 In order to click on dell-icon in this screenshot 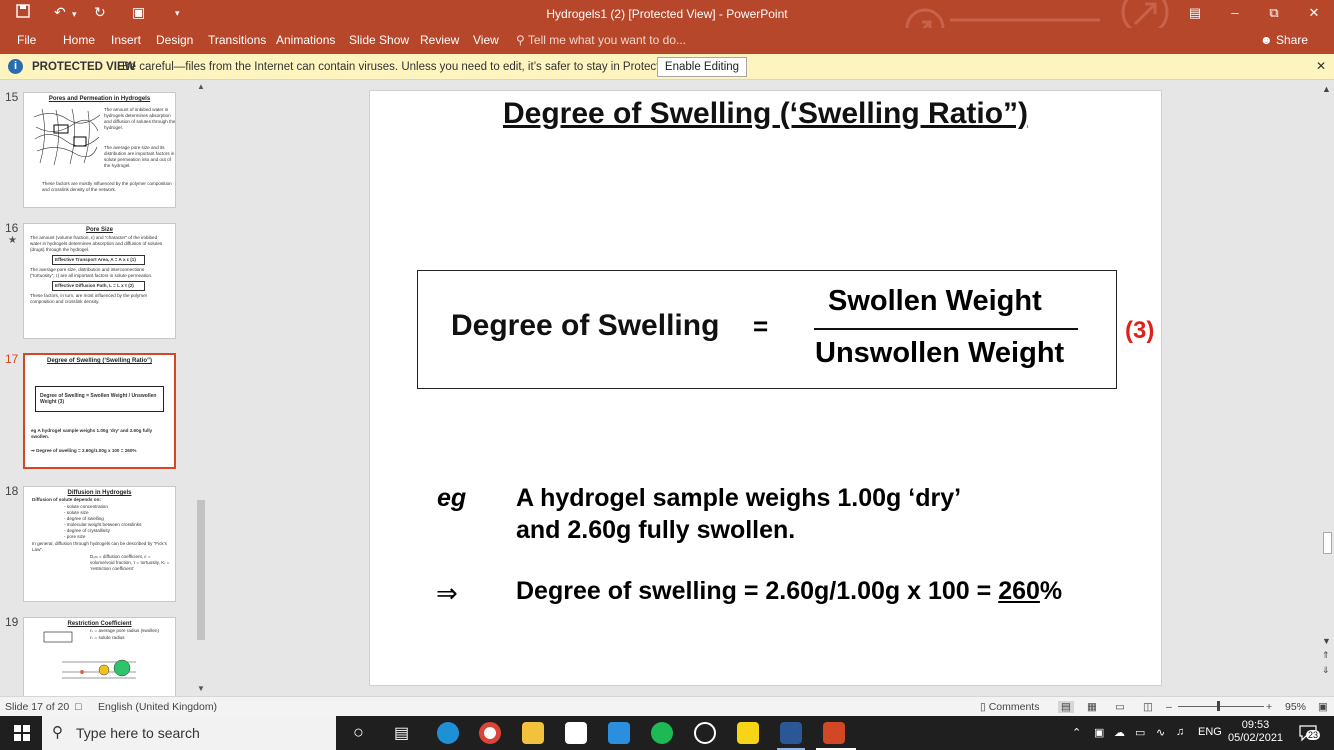, I will do `click(705, 733)`.